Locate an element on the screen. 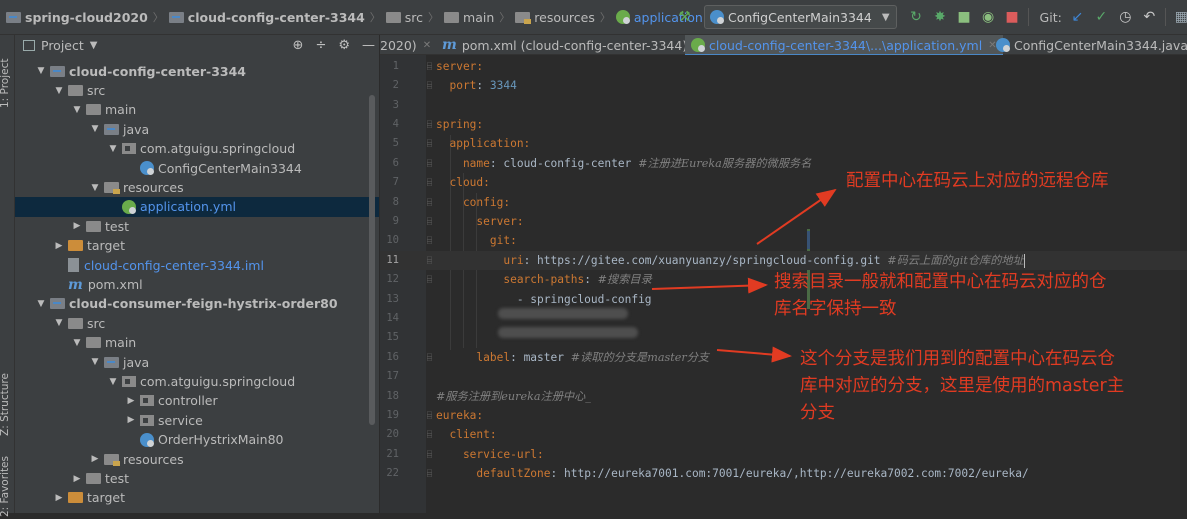  run-configuration-label: ConfigCenterMain3344 is located at coordinates (800, 17).